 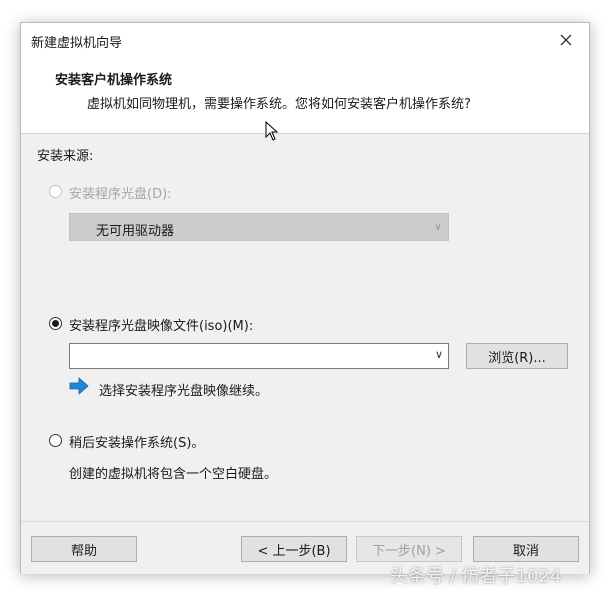 I want to click on arrow-right-icon, so click(x=79, y=386).